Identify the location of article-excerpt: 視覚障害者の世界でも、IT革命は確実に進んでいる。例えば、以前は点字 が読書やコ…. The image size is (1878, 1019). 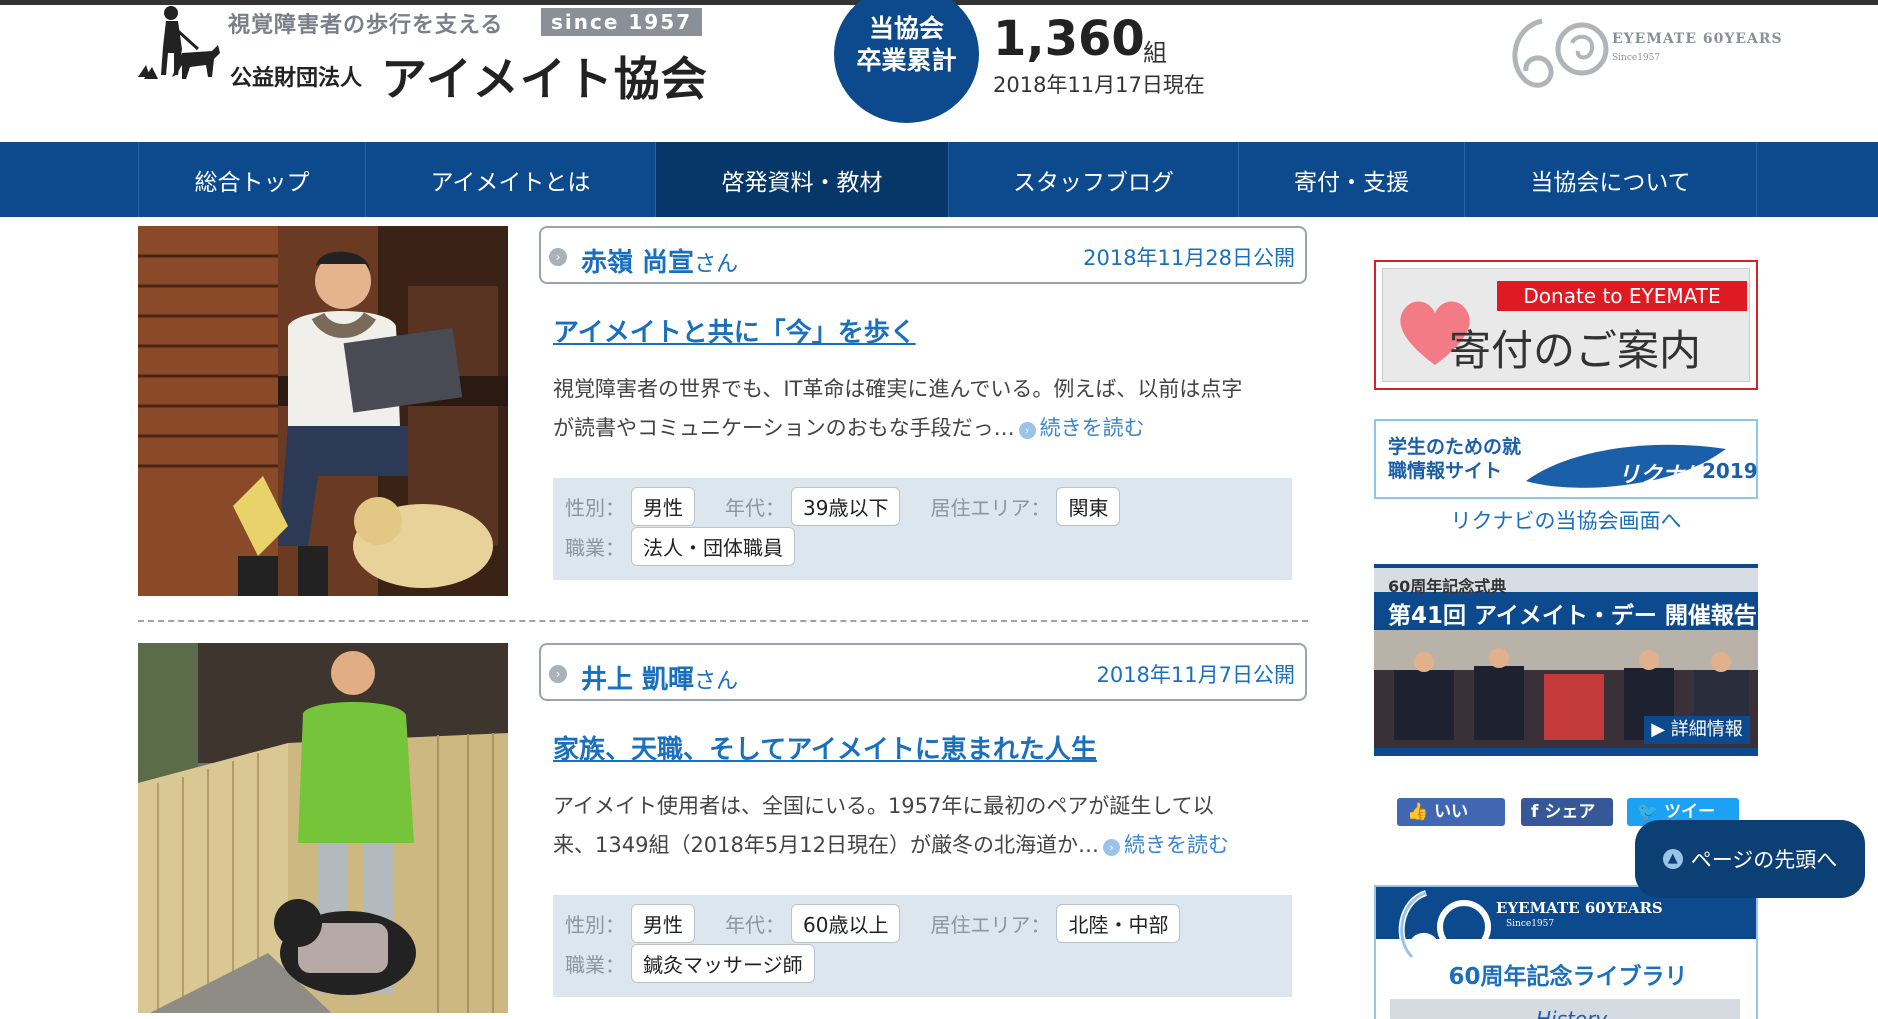
(933, 409).